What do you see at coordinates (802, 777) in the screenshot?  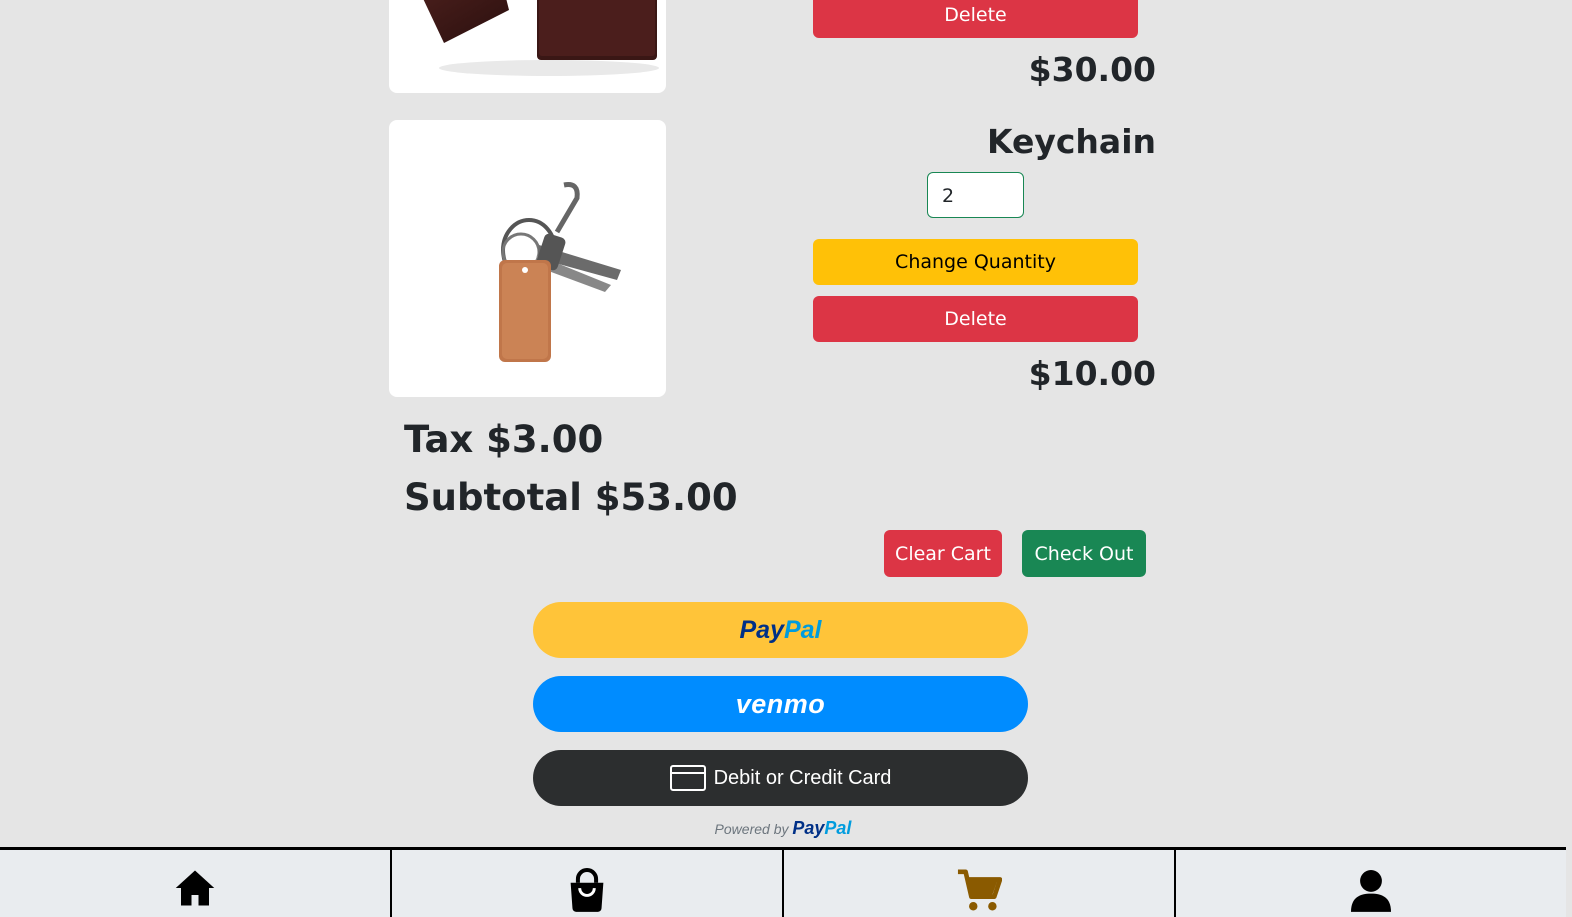 I see `card-label: Debit or Credit Card` at bounding box center [802, 777].